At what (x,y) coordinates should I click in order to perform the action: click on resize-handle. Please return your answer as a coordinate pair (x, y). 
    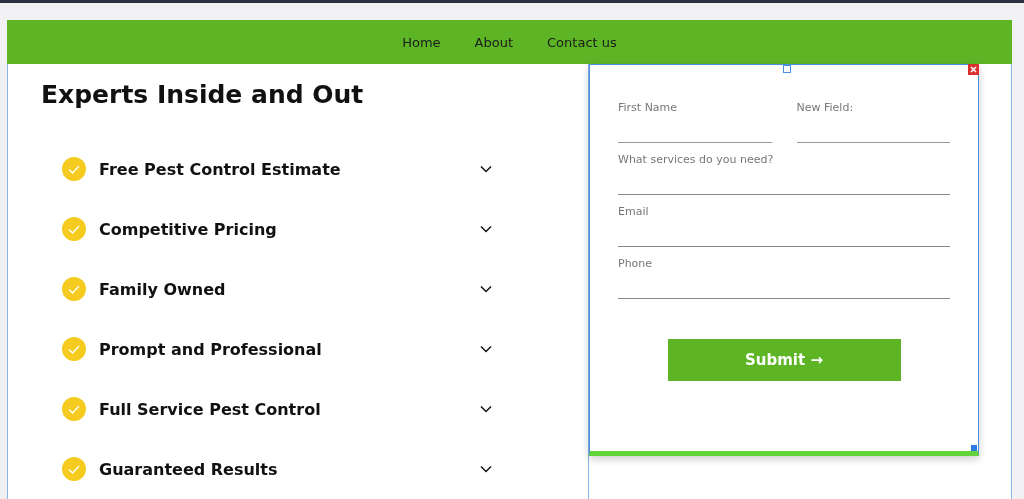
    Looking at the image, I should click on (974, 448).